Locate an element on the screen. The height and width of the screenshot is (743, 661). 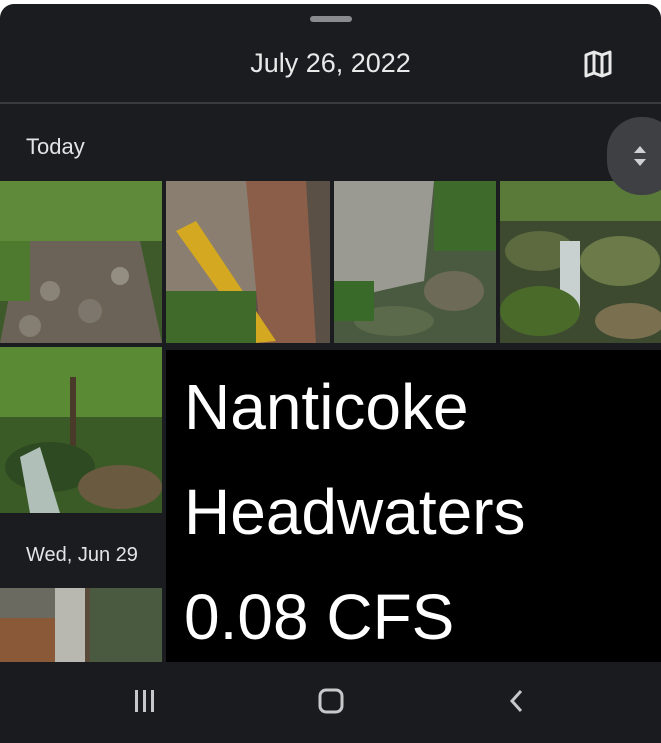
date-title: July 26, 2022 is located at coordinates (330, 63).